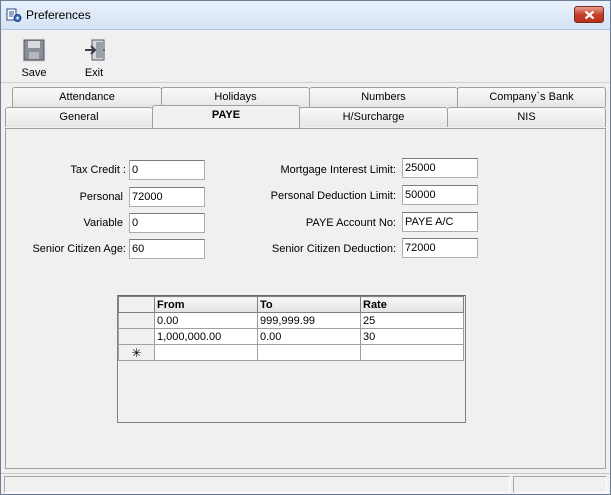 This screenshot has height=495, width=611. Describe the element at coordinates (136, 304) in the screenshot. I see `grid-corner` at that location.